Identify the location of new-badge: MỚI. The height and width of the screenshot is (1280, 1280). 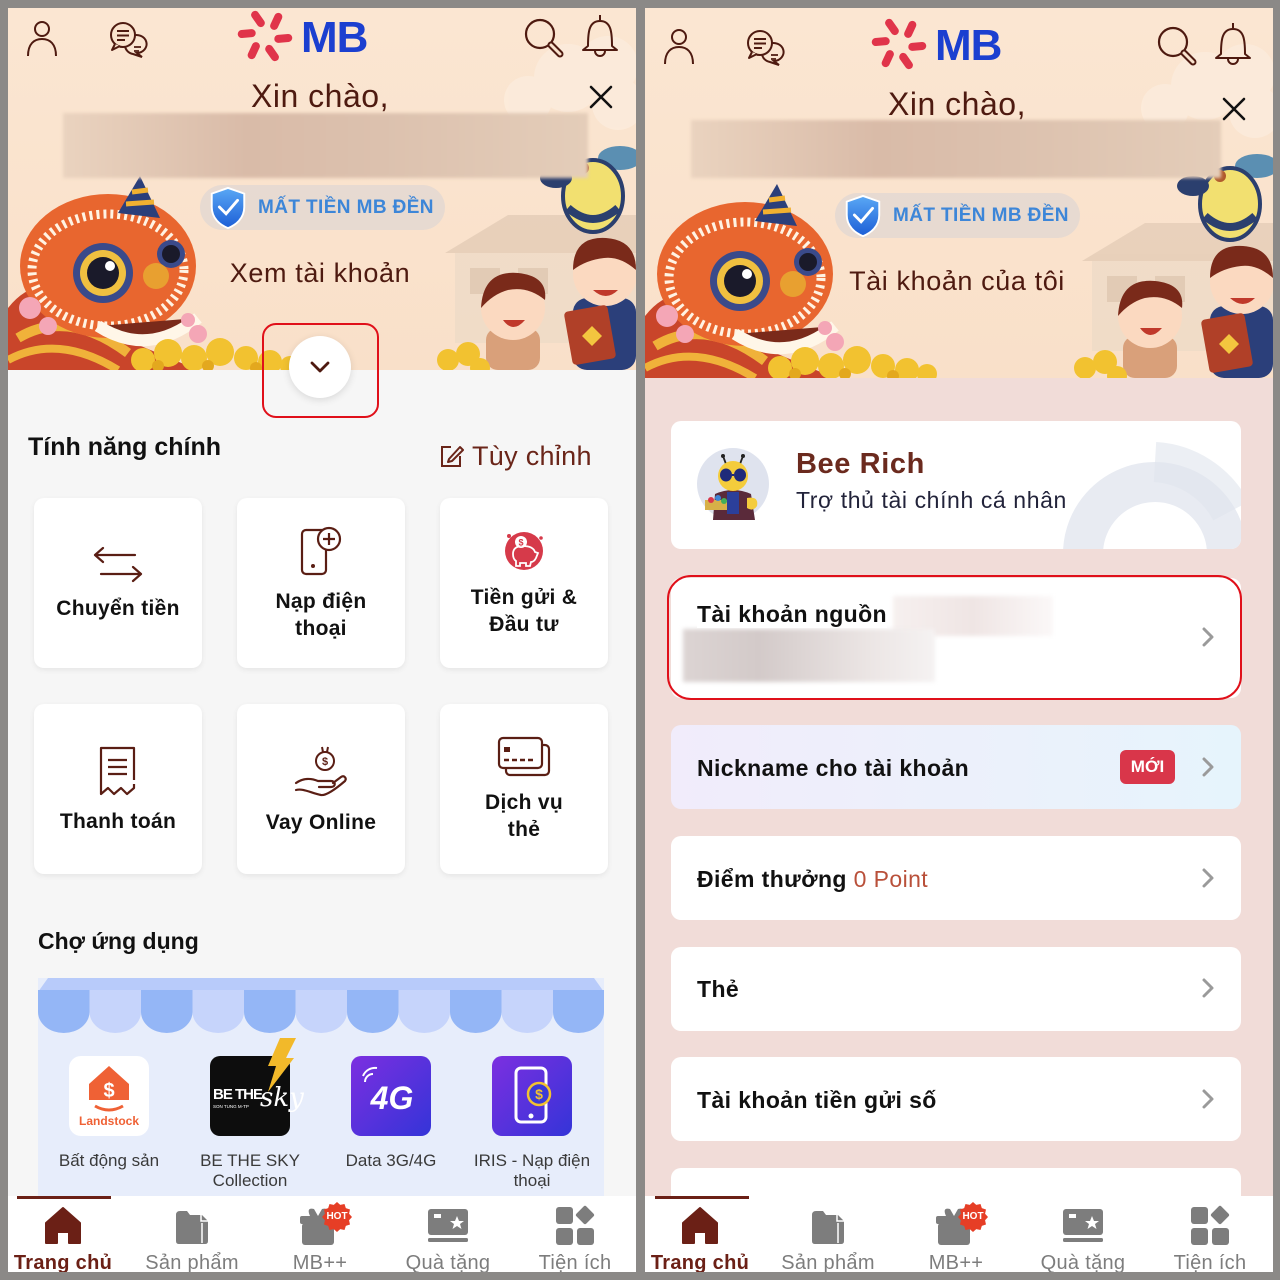
(1147, 767).